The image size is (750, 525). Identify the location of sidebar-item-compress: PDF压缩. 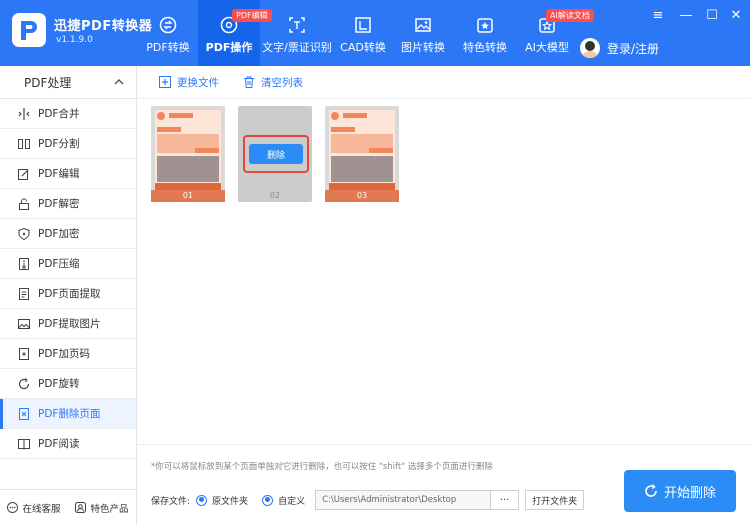
(68, 264).